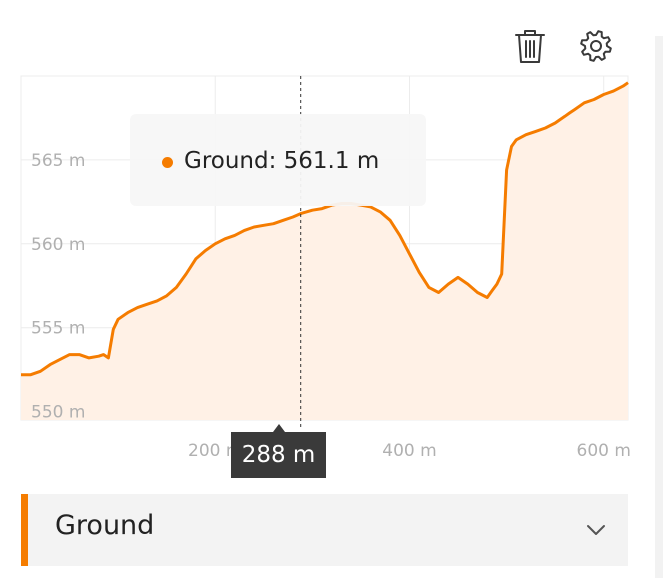  I want to click on chevron-down-icon, so click(596, 530).